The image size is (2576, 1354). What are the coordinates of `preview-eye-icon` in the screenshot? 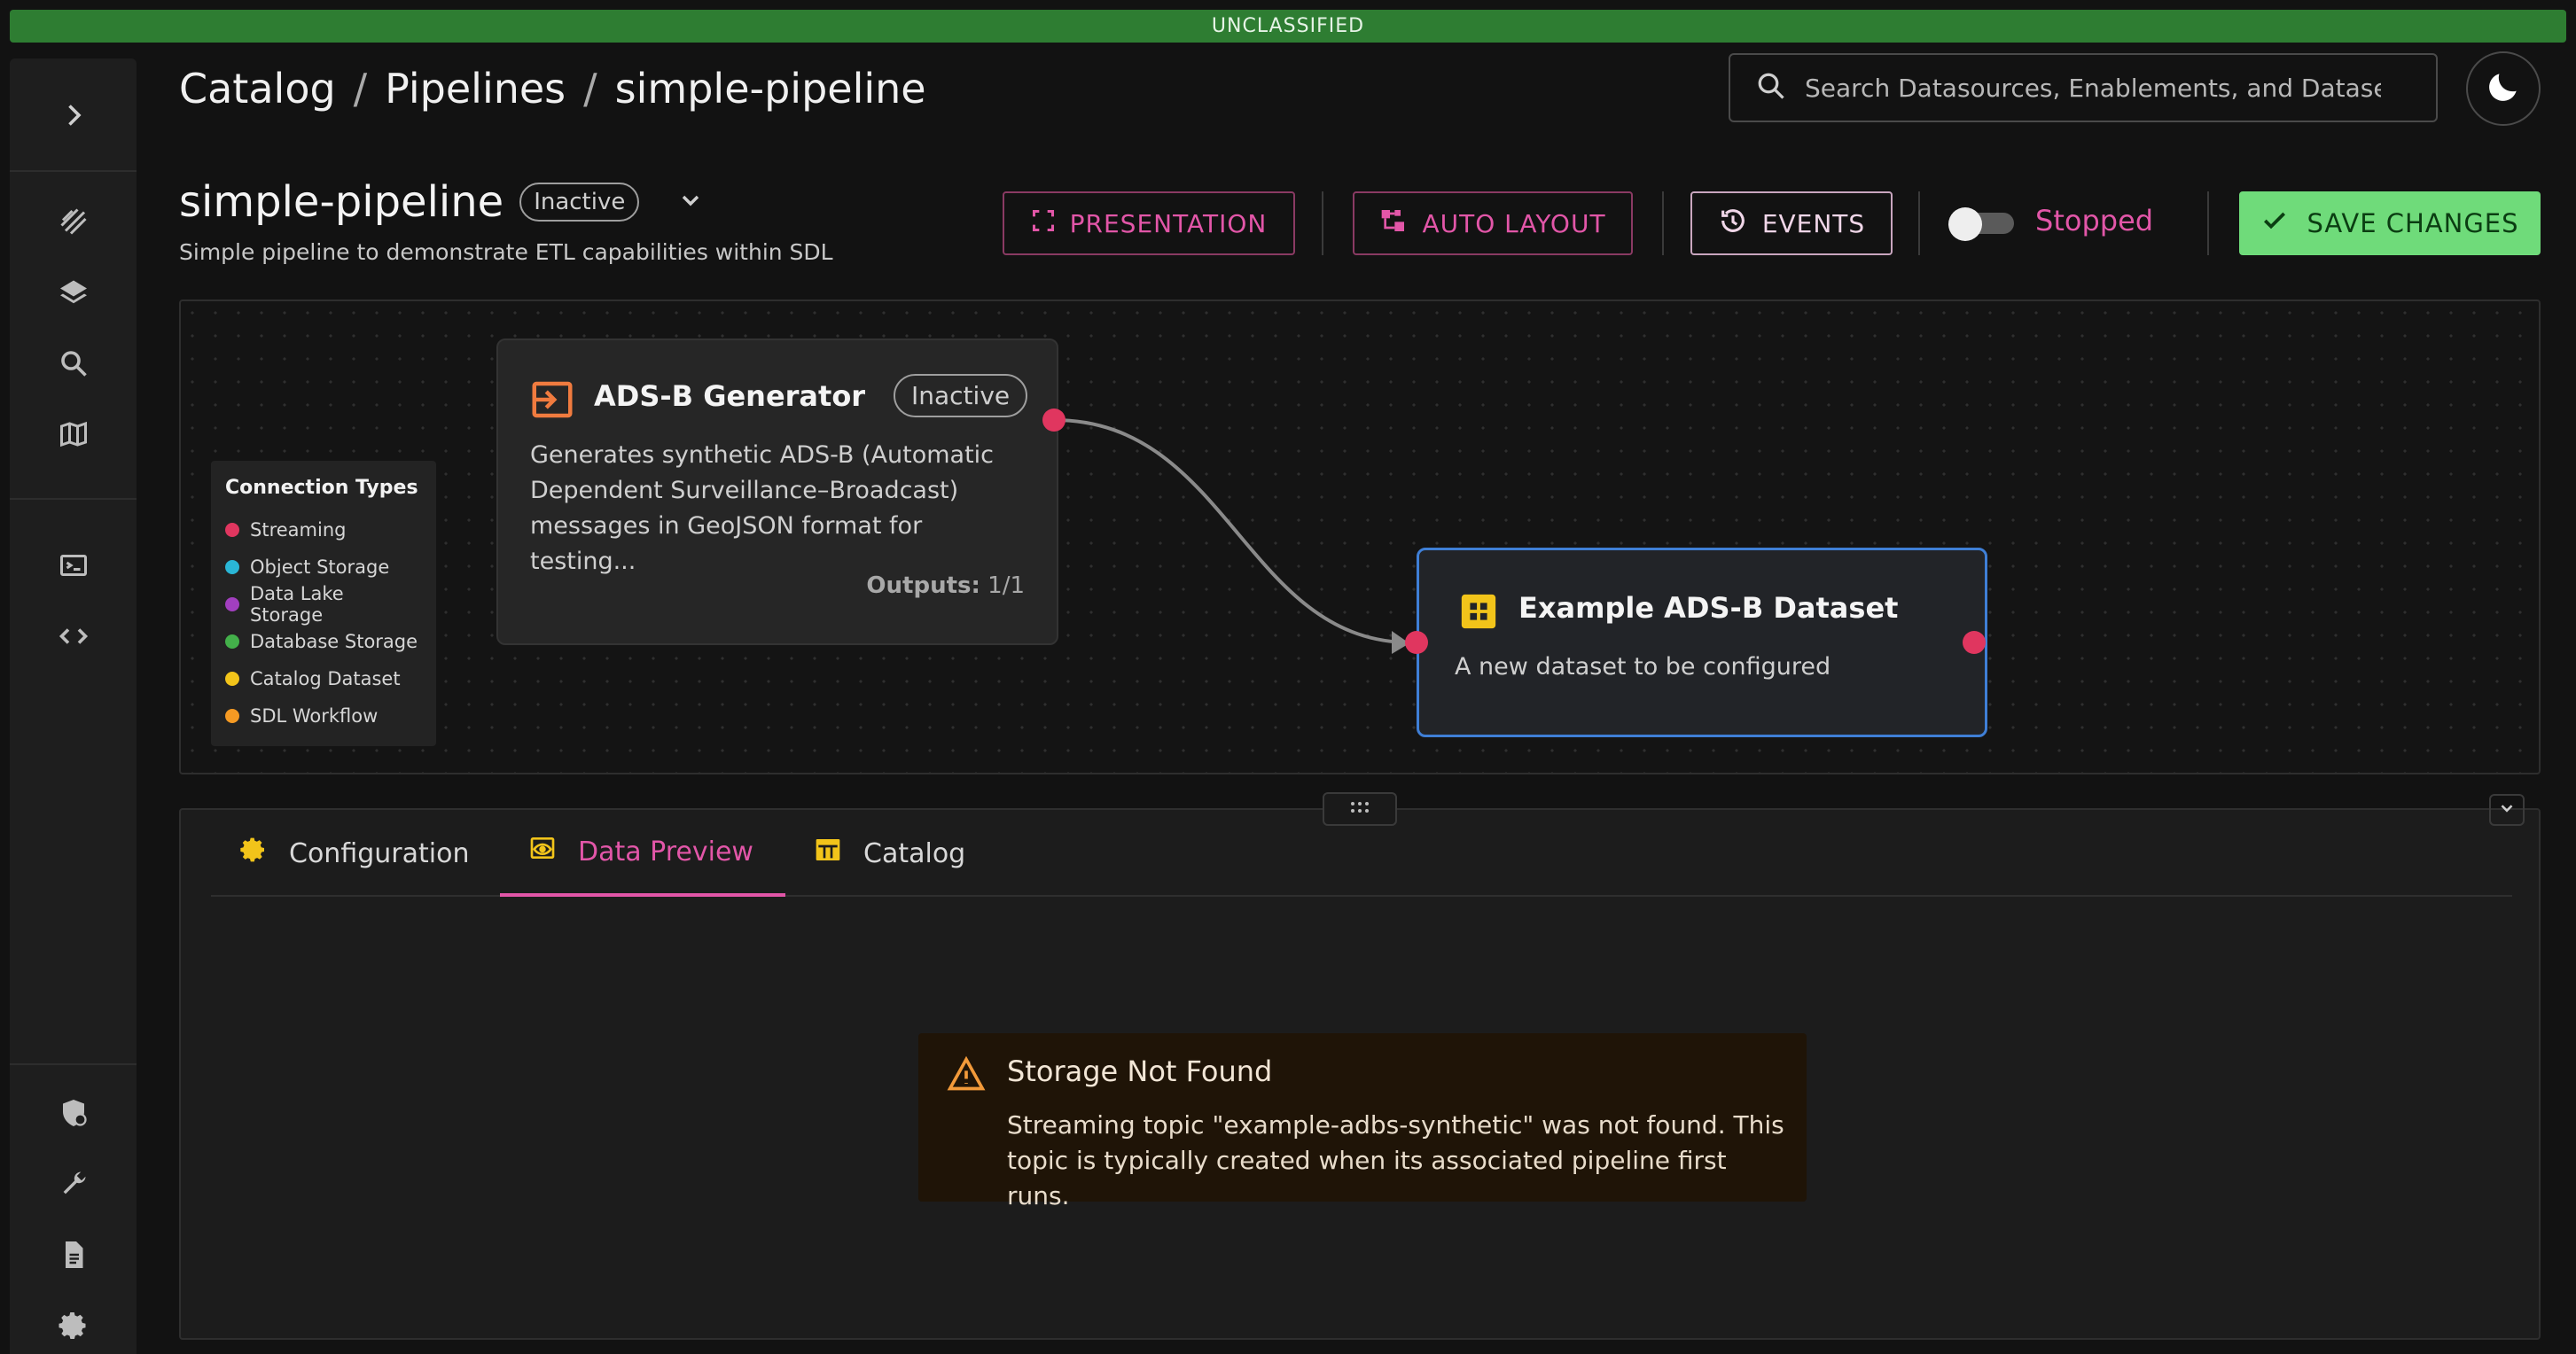 It's located at (542, 852).